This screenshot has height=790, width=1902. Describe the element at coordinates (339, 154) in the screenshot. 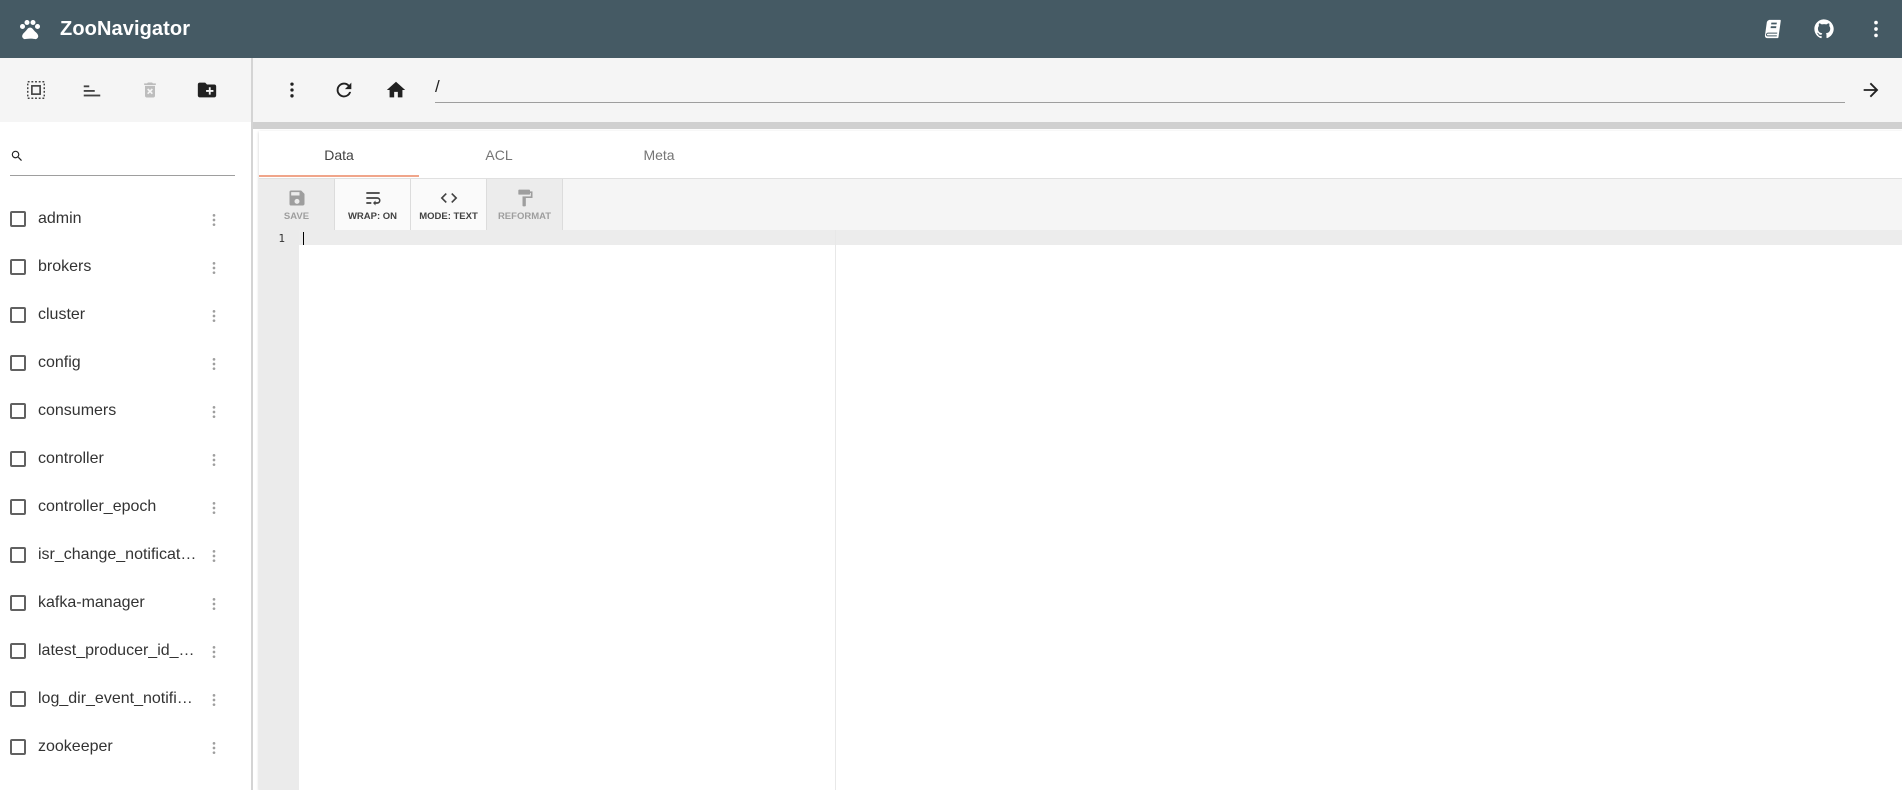

I see `tab-data: Data` at that location.